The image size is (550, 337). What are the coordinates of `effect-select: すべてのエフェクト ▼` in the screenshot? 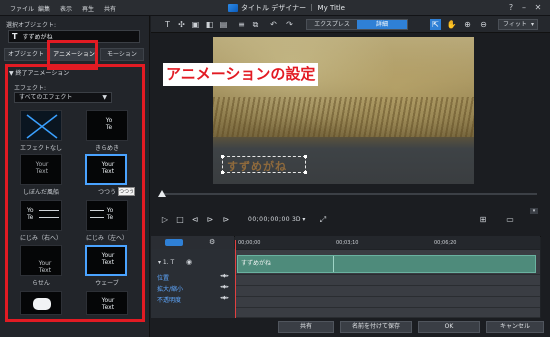 It's located at (63, 97).